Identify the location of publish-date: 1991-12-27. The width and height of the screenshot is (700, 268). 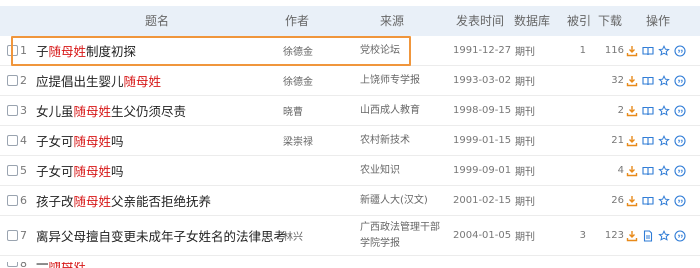
(482, 50).